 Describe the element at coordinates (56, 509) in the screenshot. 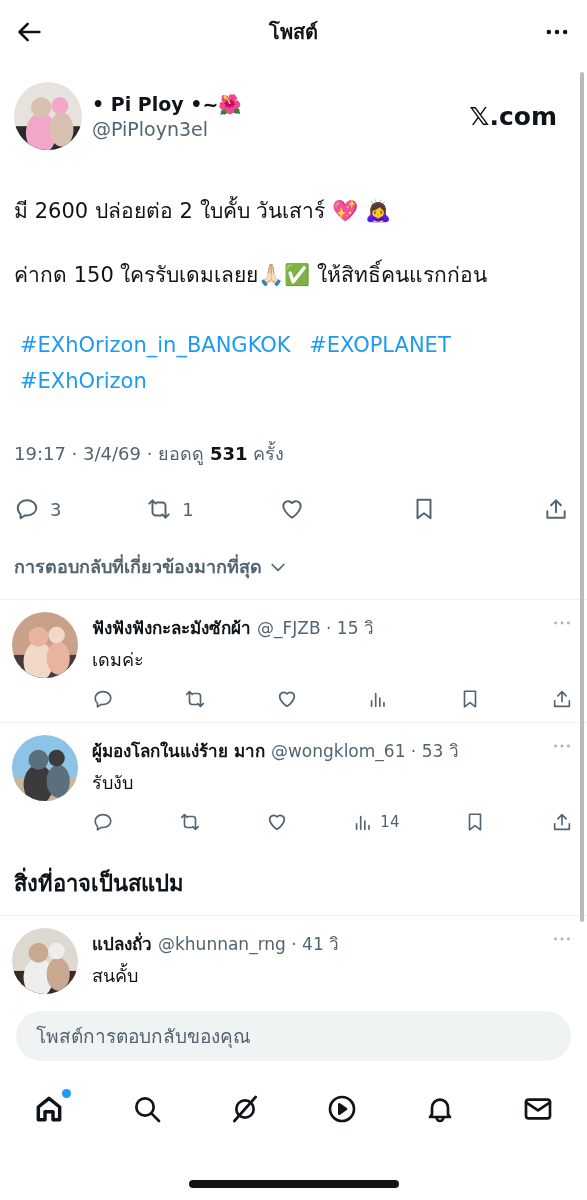

I see `action-count: 3` at that location.